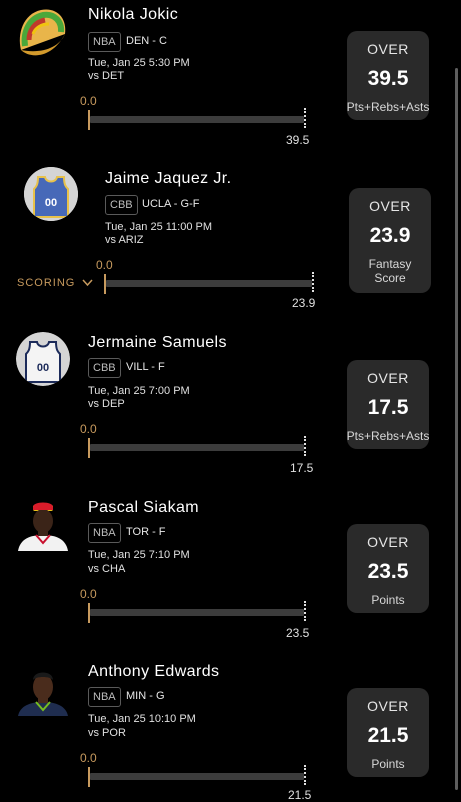  I want to click on projection-box: OVER 21.5 Points, so click(388, 732).